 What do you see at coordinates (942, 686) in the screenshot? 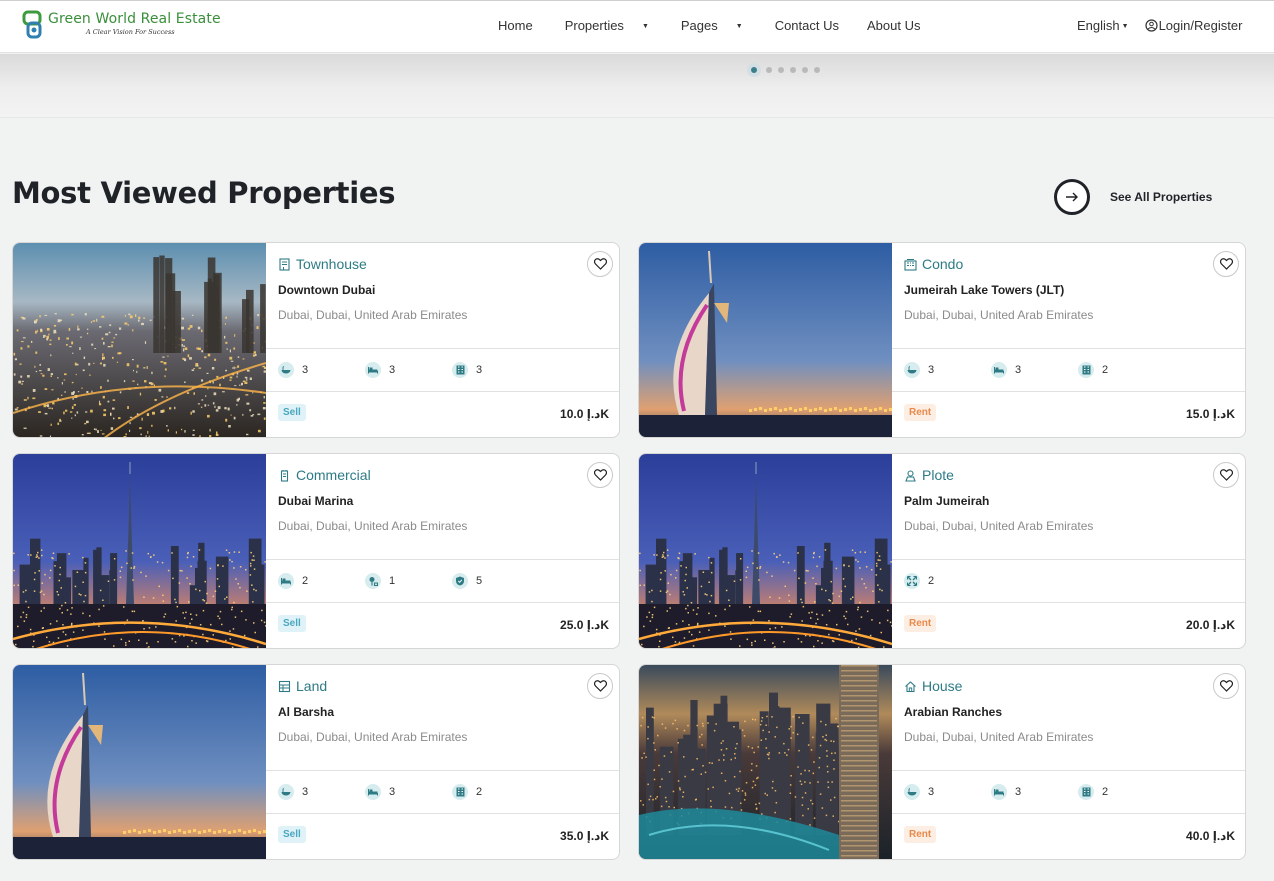
I see `property-type-label: House` at bounding box center [942, 686].